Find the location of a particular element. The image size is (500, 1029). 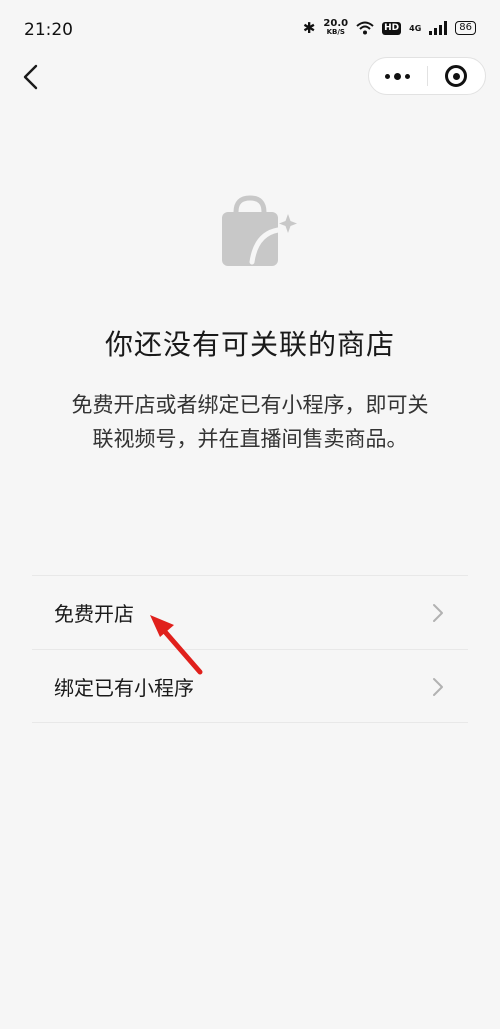

shopping-bag-sparkle-icon is located at coordinates (259, 230).